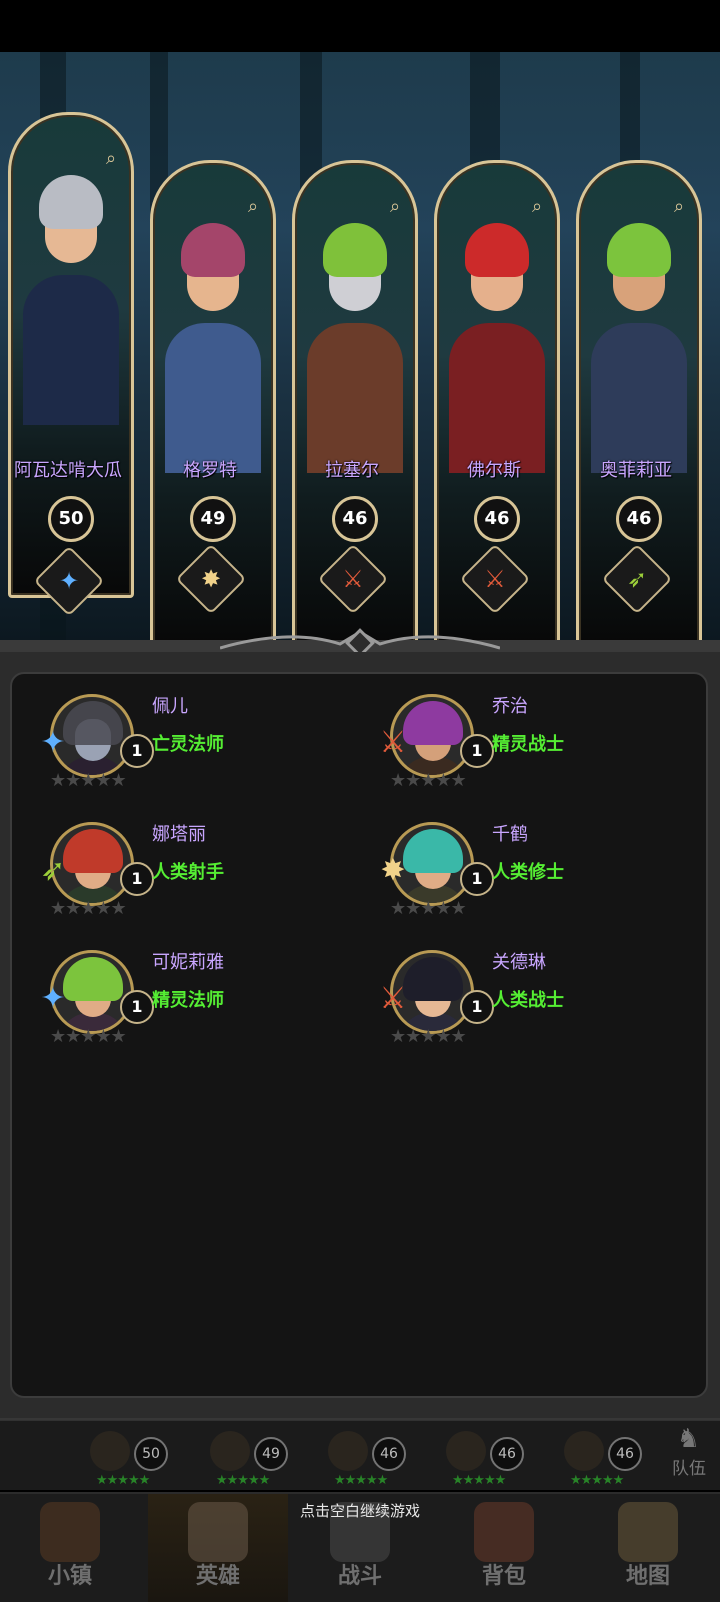  What do you see at coordinates (69, 1576) in the screenshot?
I see `tab-label: 小镇` at bounding box center [69, 1576].